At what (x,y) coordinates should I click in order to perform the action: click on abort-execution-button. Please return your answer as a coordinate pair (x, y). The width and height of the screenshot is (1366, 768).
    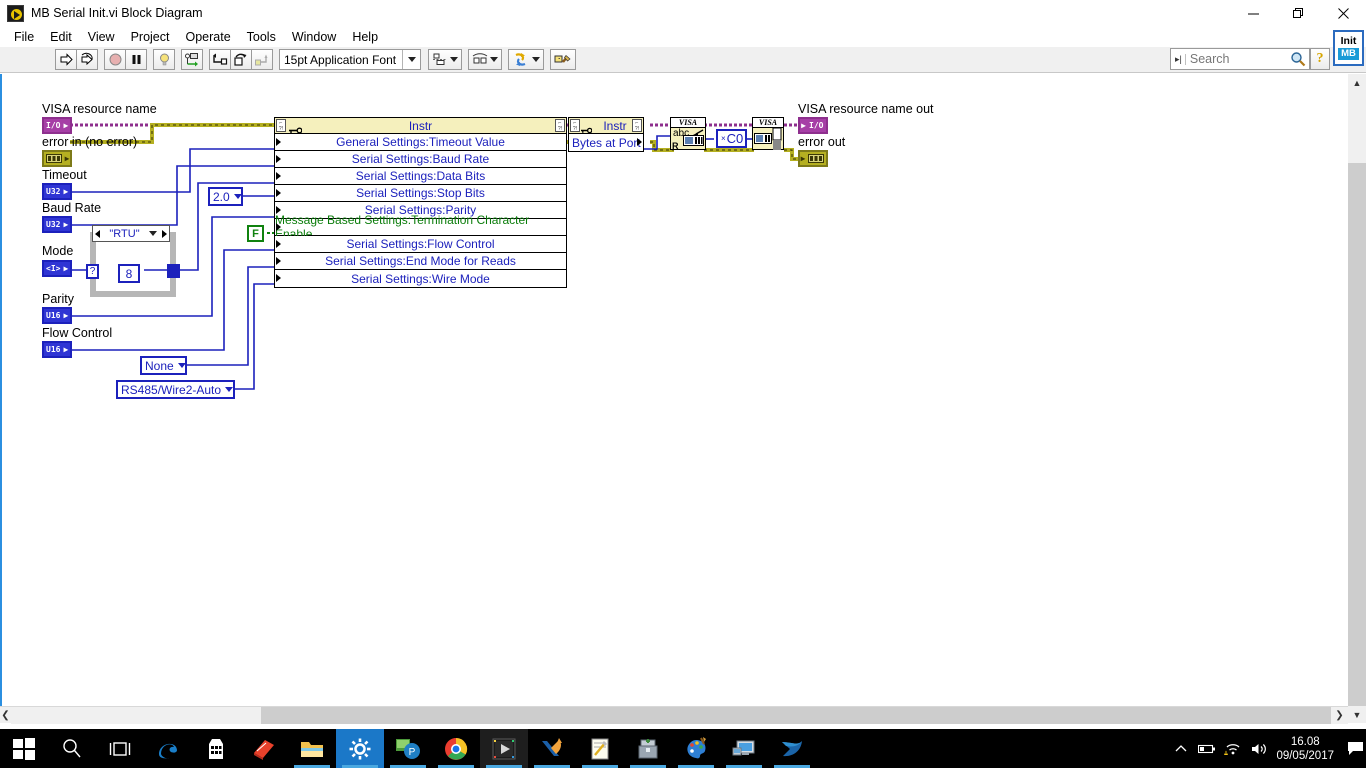
    Looking at the image, I should click on (115, 59).